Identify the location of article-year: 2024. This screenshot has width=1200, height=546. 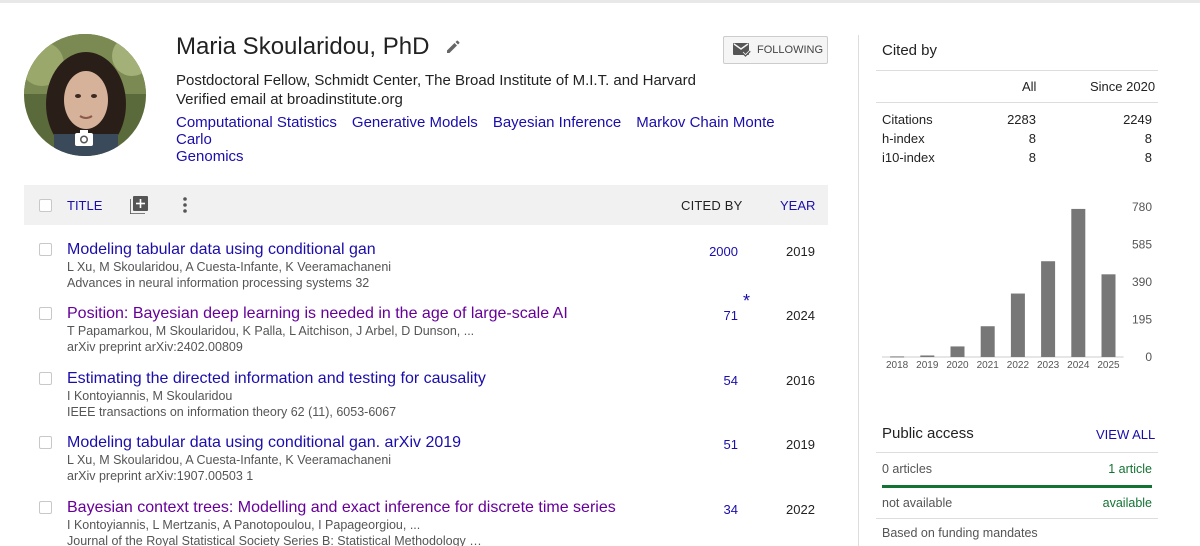
(800, 315).